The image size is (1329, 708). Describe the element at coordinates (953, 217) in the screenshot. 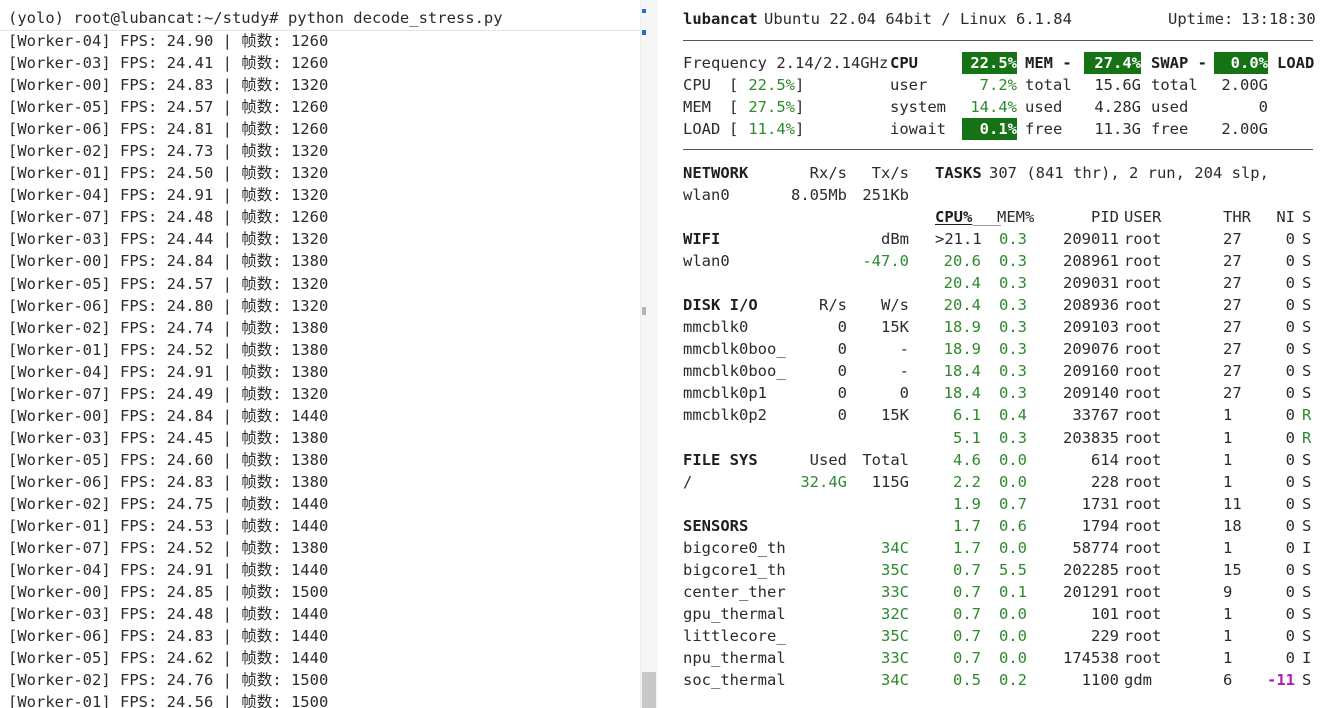

I see `column-cpu-header: CPU%` at that location.